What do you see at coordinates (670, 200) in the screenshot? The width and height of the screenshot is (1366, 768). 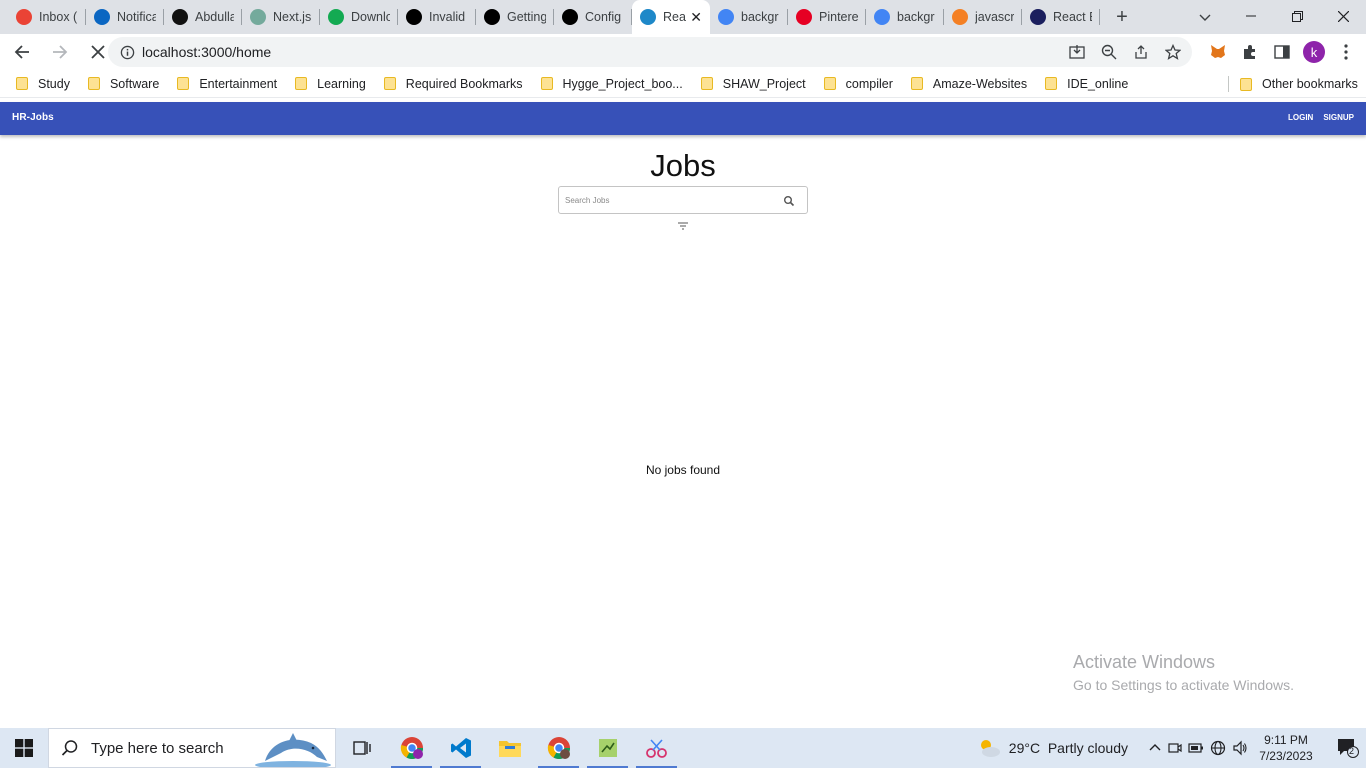 I see `job-search-input` at bounding box center [670, 200].